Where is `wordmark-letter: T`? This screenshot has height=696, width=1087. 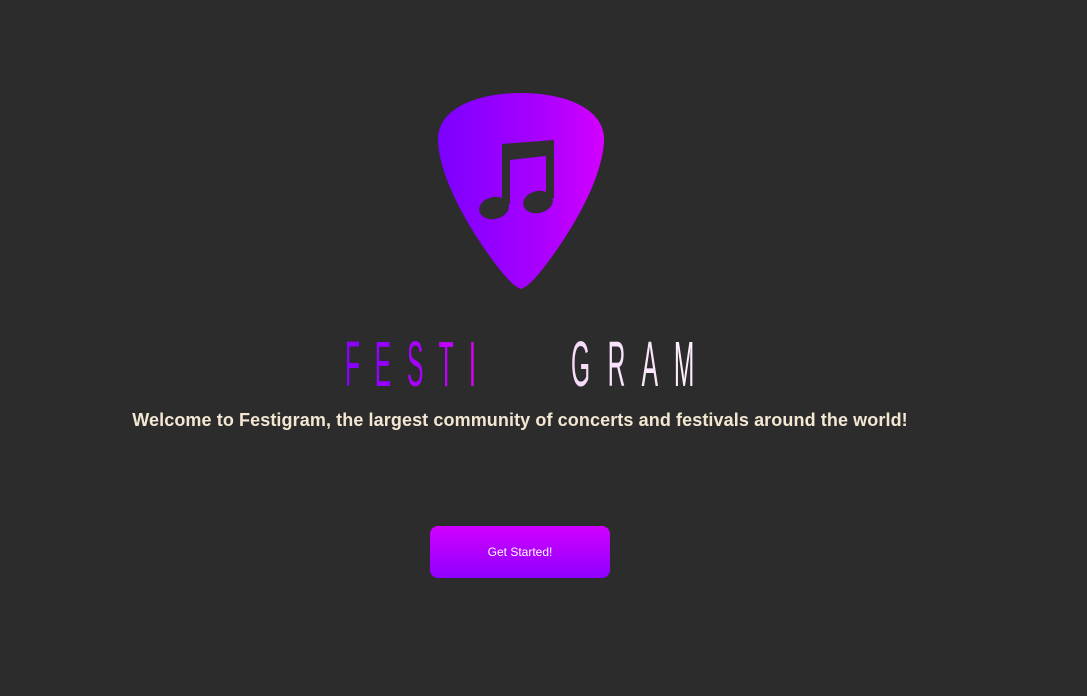 wordmark-letter: T is located at coordinates (448, 364).